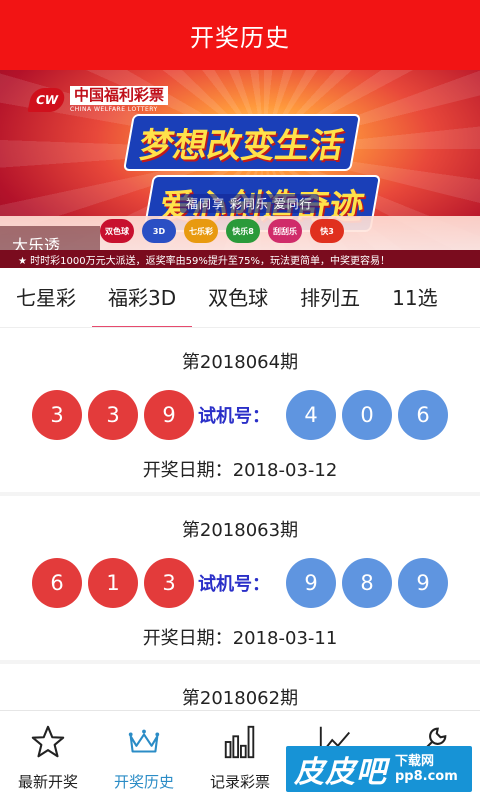 This screenshot has width=480, height=800. Describe the element at coordinates (242, 173) in the screenshot. I see `banner-slogan: 梦想改变生活 爱心创造奇迹` at that location.